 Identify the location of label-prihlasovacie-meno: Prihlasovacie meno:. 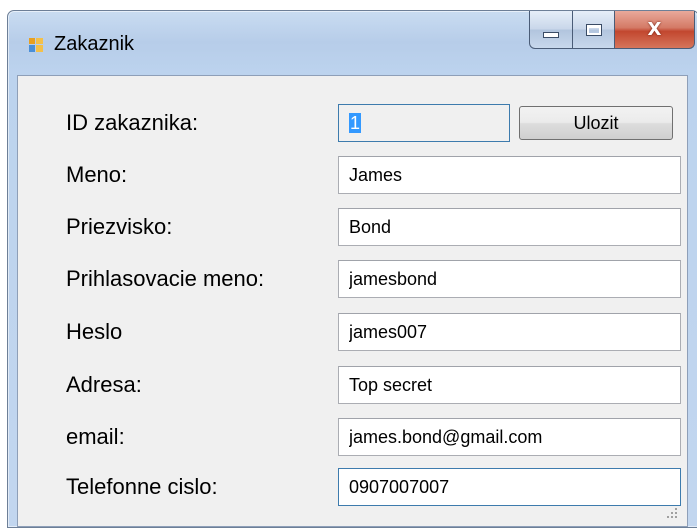
(165, 278).